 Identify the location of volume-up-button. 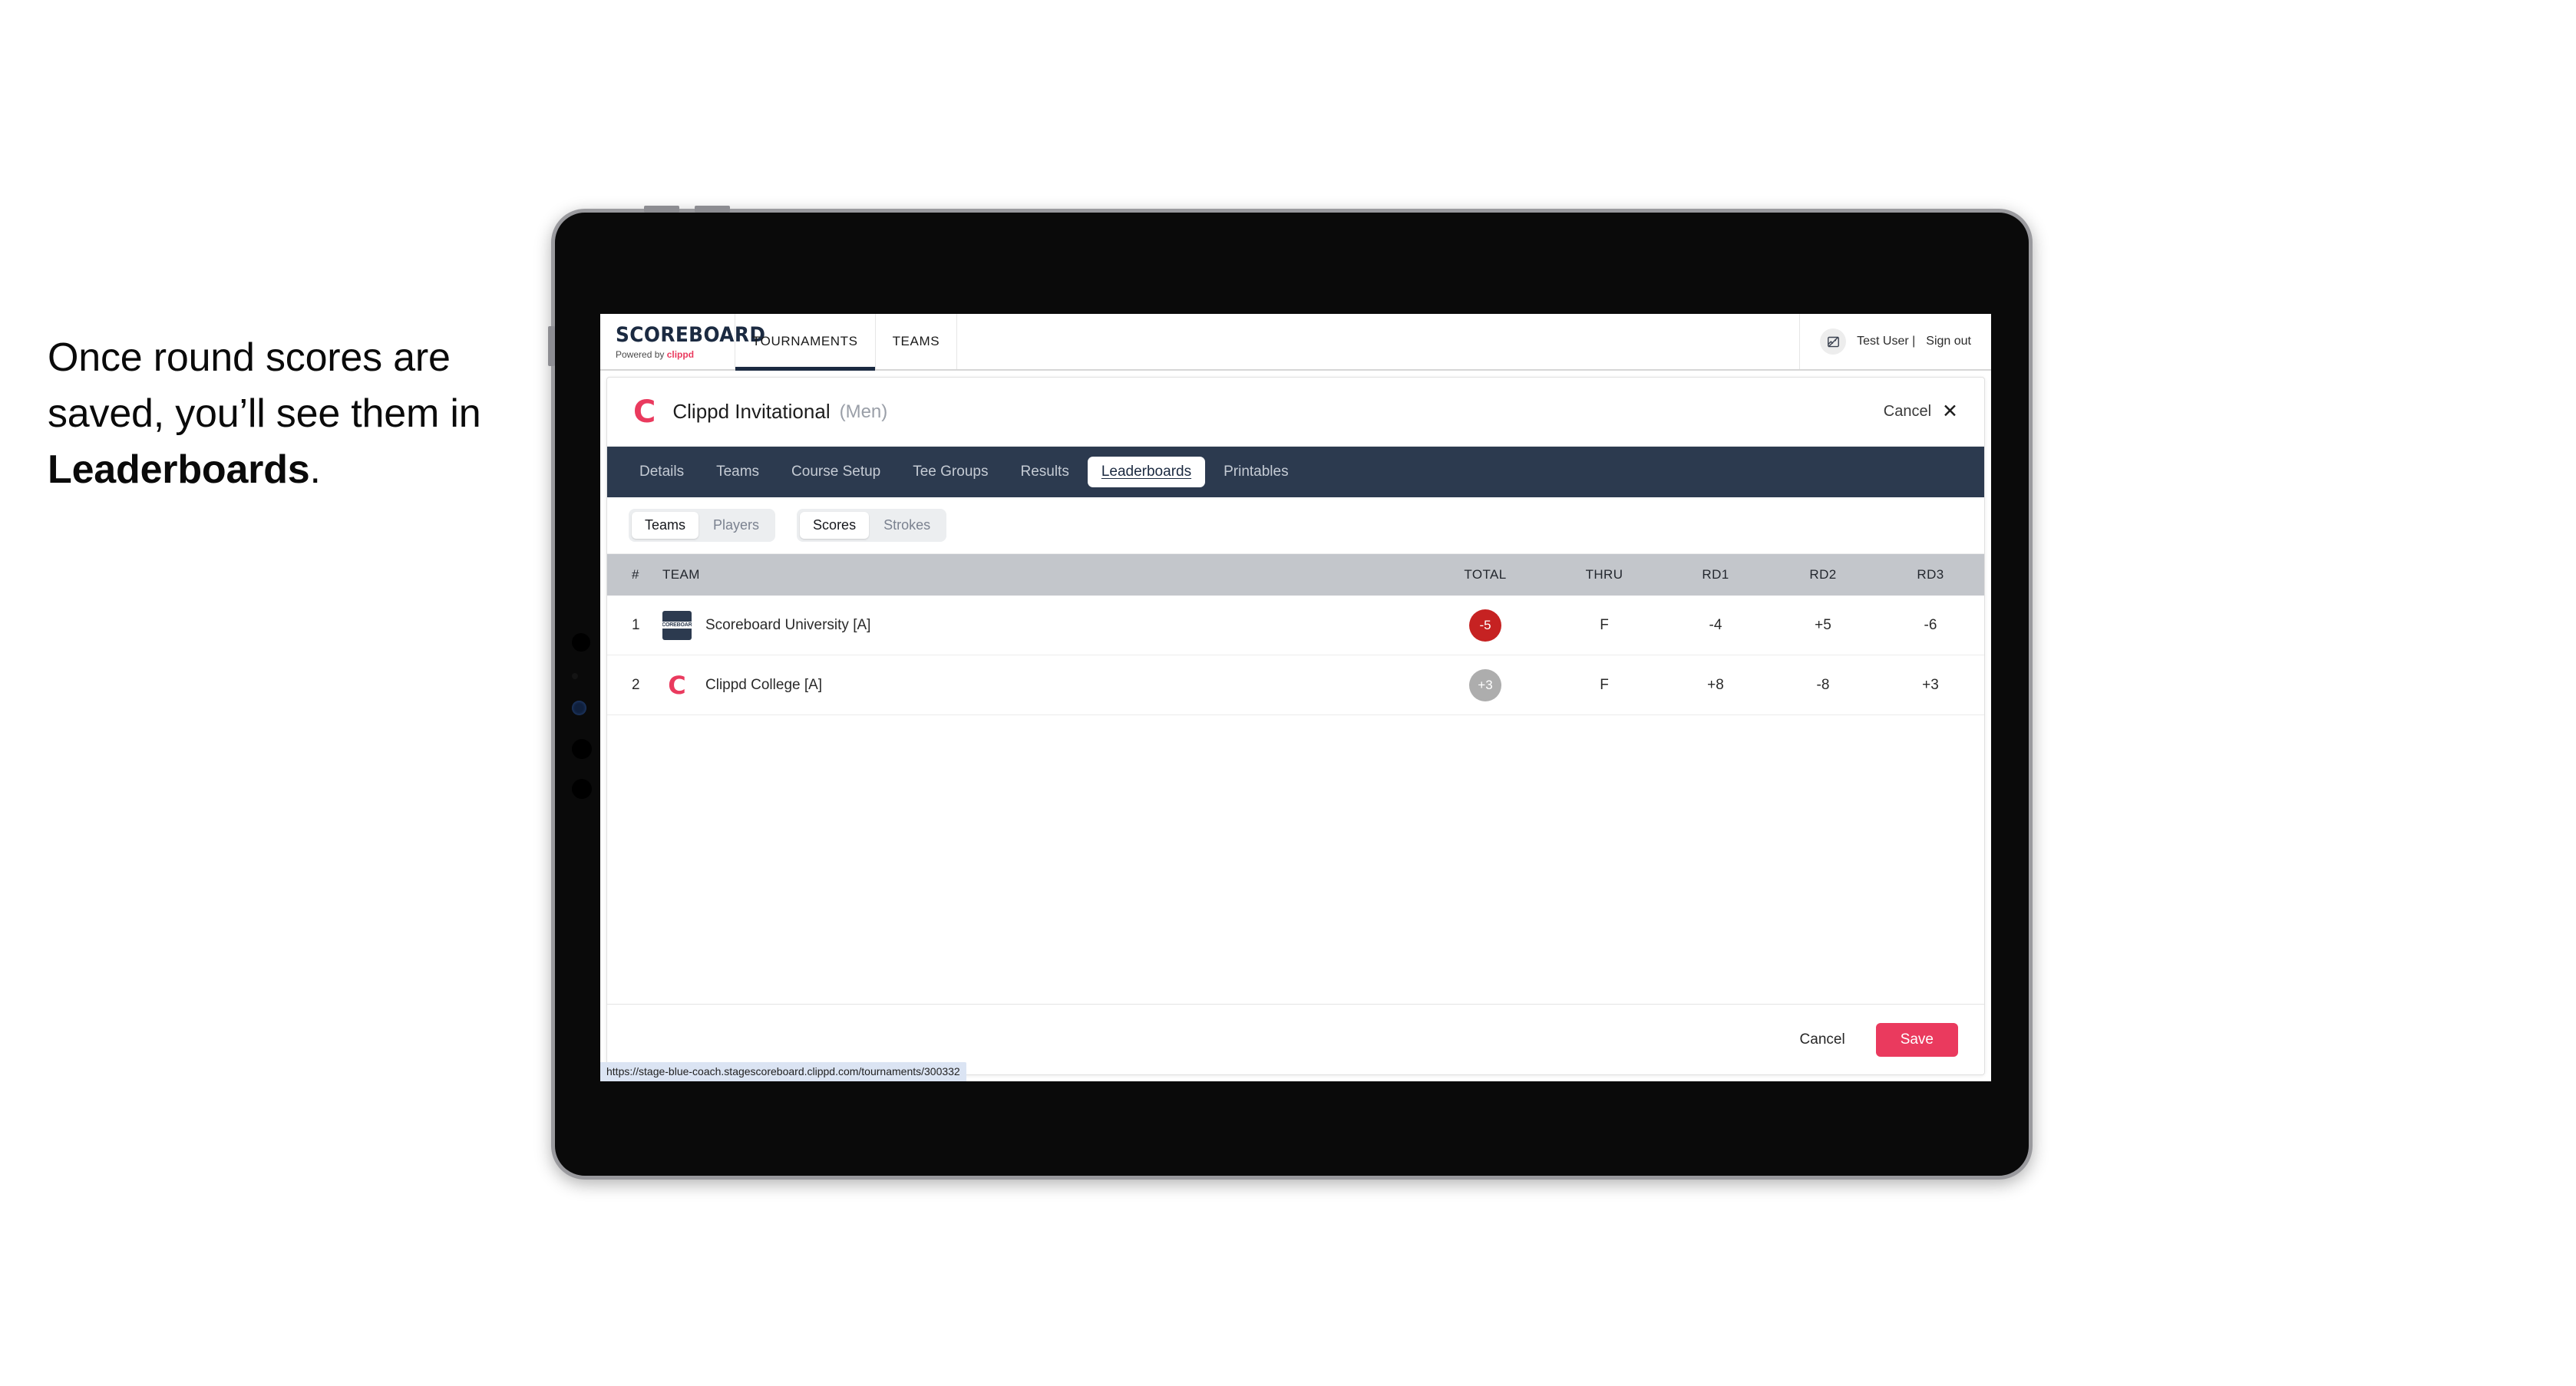
(661, 210).